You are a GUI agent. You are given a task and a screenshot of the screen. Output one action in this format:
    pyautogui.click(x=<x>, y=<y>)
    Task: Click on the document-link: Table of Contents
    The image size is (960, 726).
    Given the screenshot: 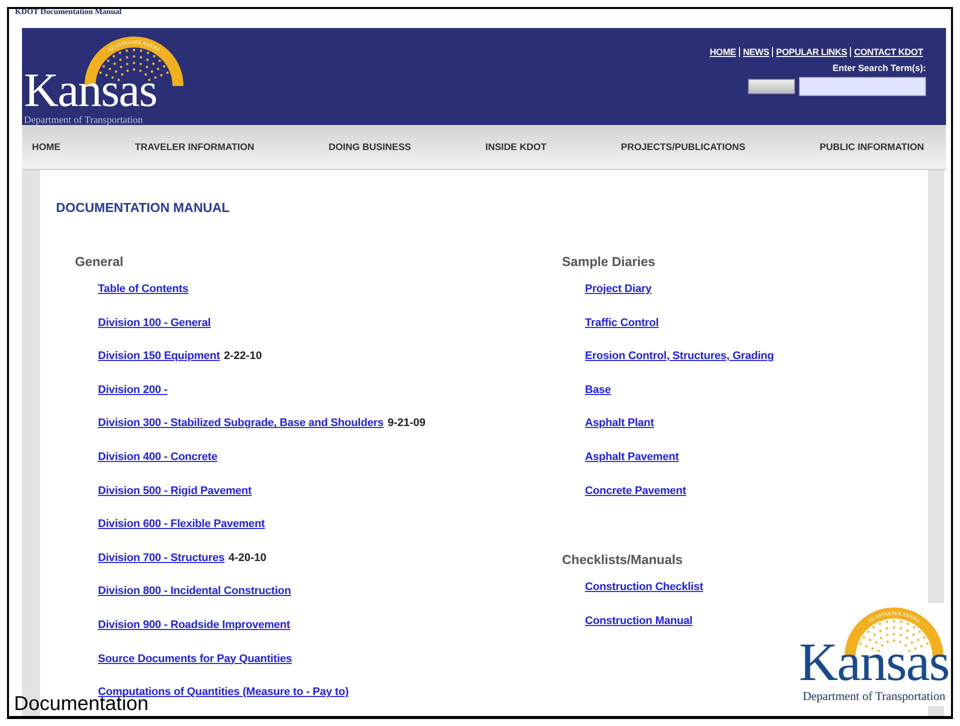 What is the action you would take?
    pyautogui.click(x=143, y=289)
    